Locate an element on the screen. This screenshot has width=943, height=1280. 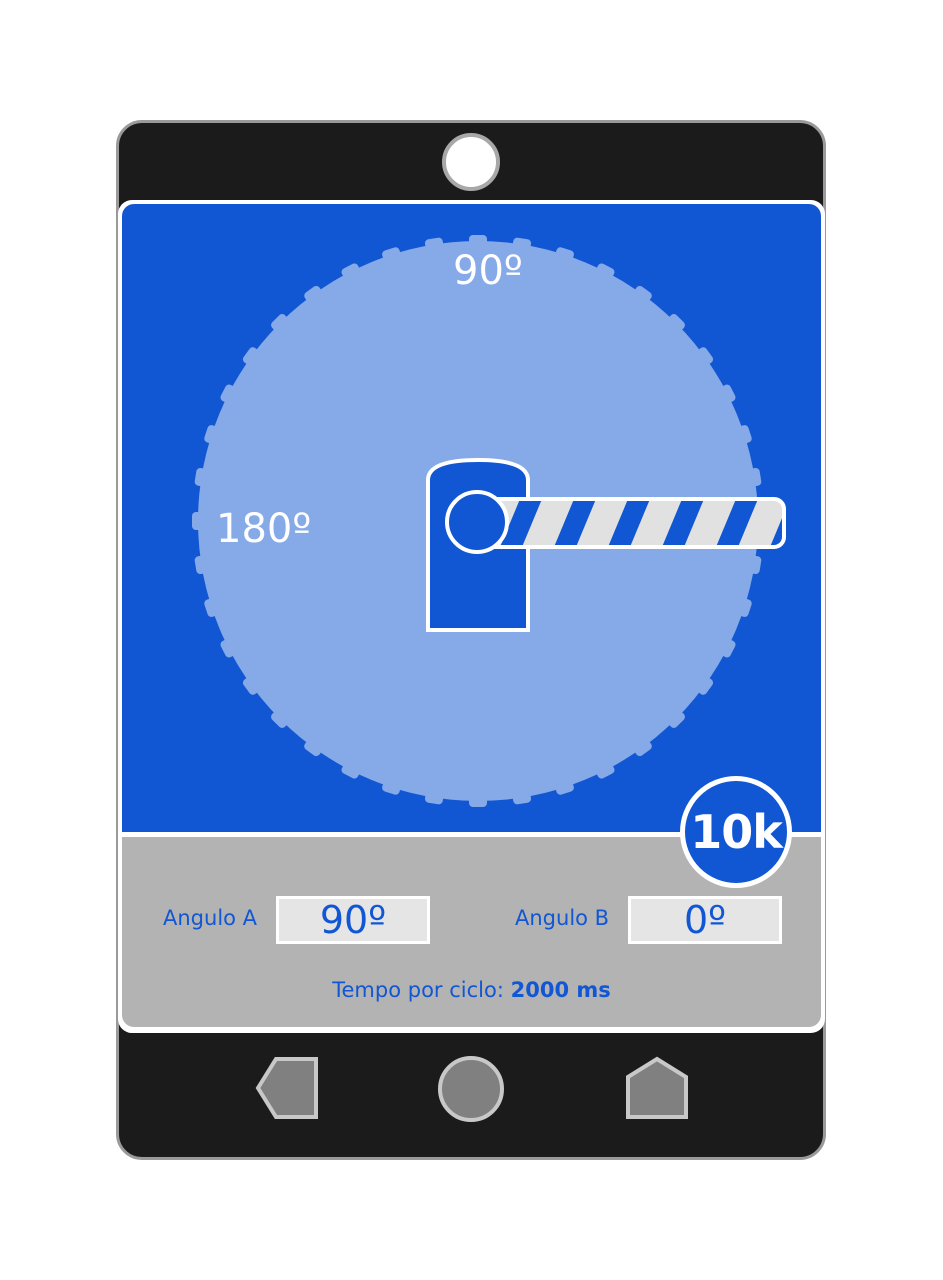
home-circle-icon is located at coordinates (471, 1089).